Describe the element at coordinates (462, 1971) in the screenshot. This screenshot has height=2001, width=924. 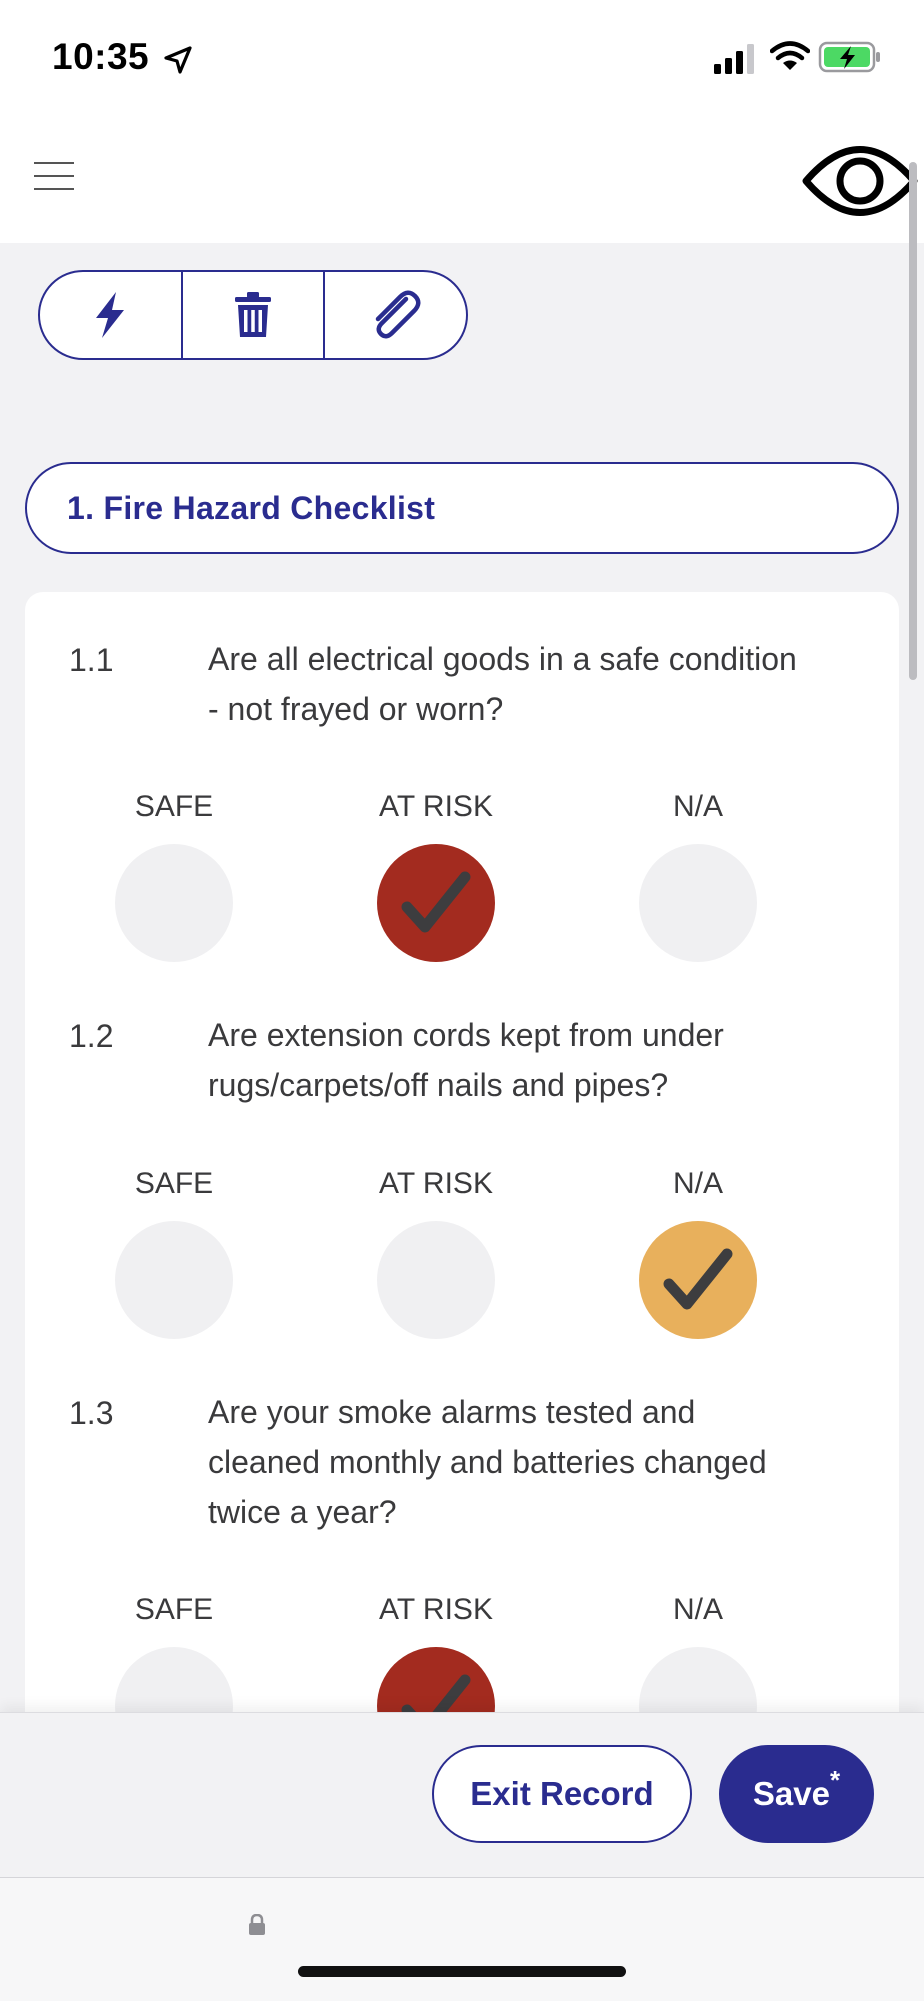
I see `home-indicator` at that location.